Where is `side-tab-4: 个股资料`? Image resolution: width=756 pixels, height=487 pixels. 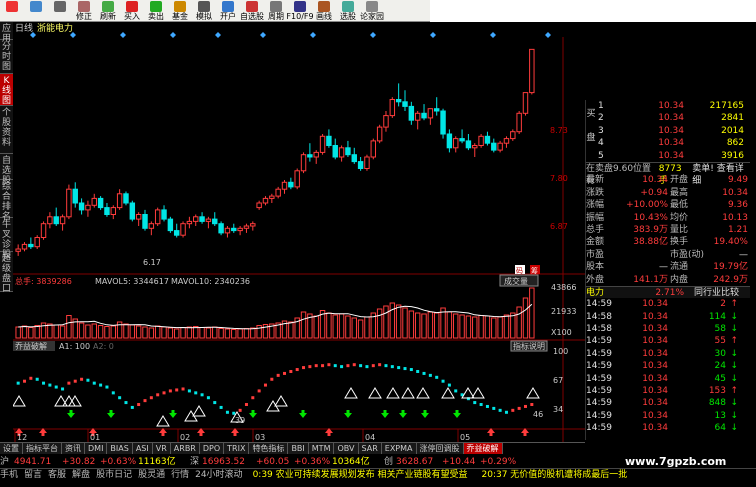
side-tab-4: 个股资料 is located at coordinates (6, 130).